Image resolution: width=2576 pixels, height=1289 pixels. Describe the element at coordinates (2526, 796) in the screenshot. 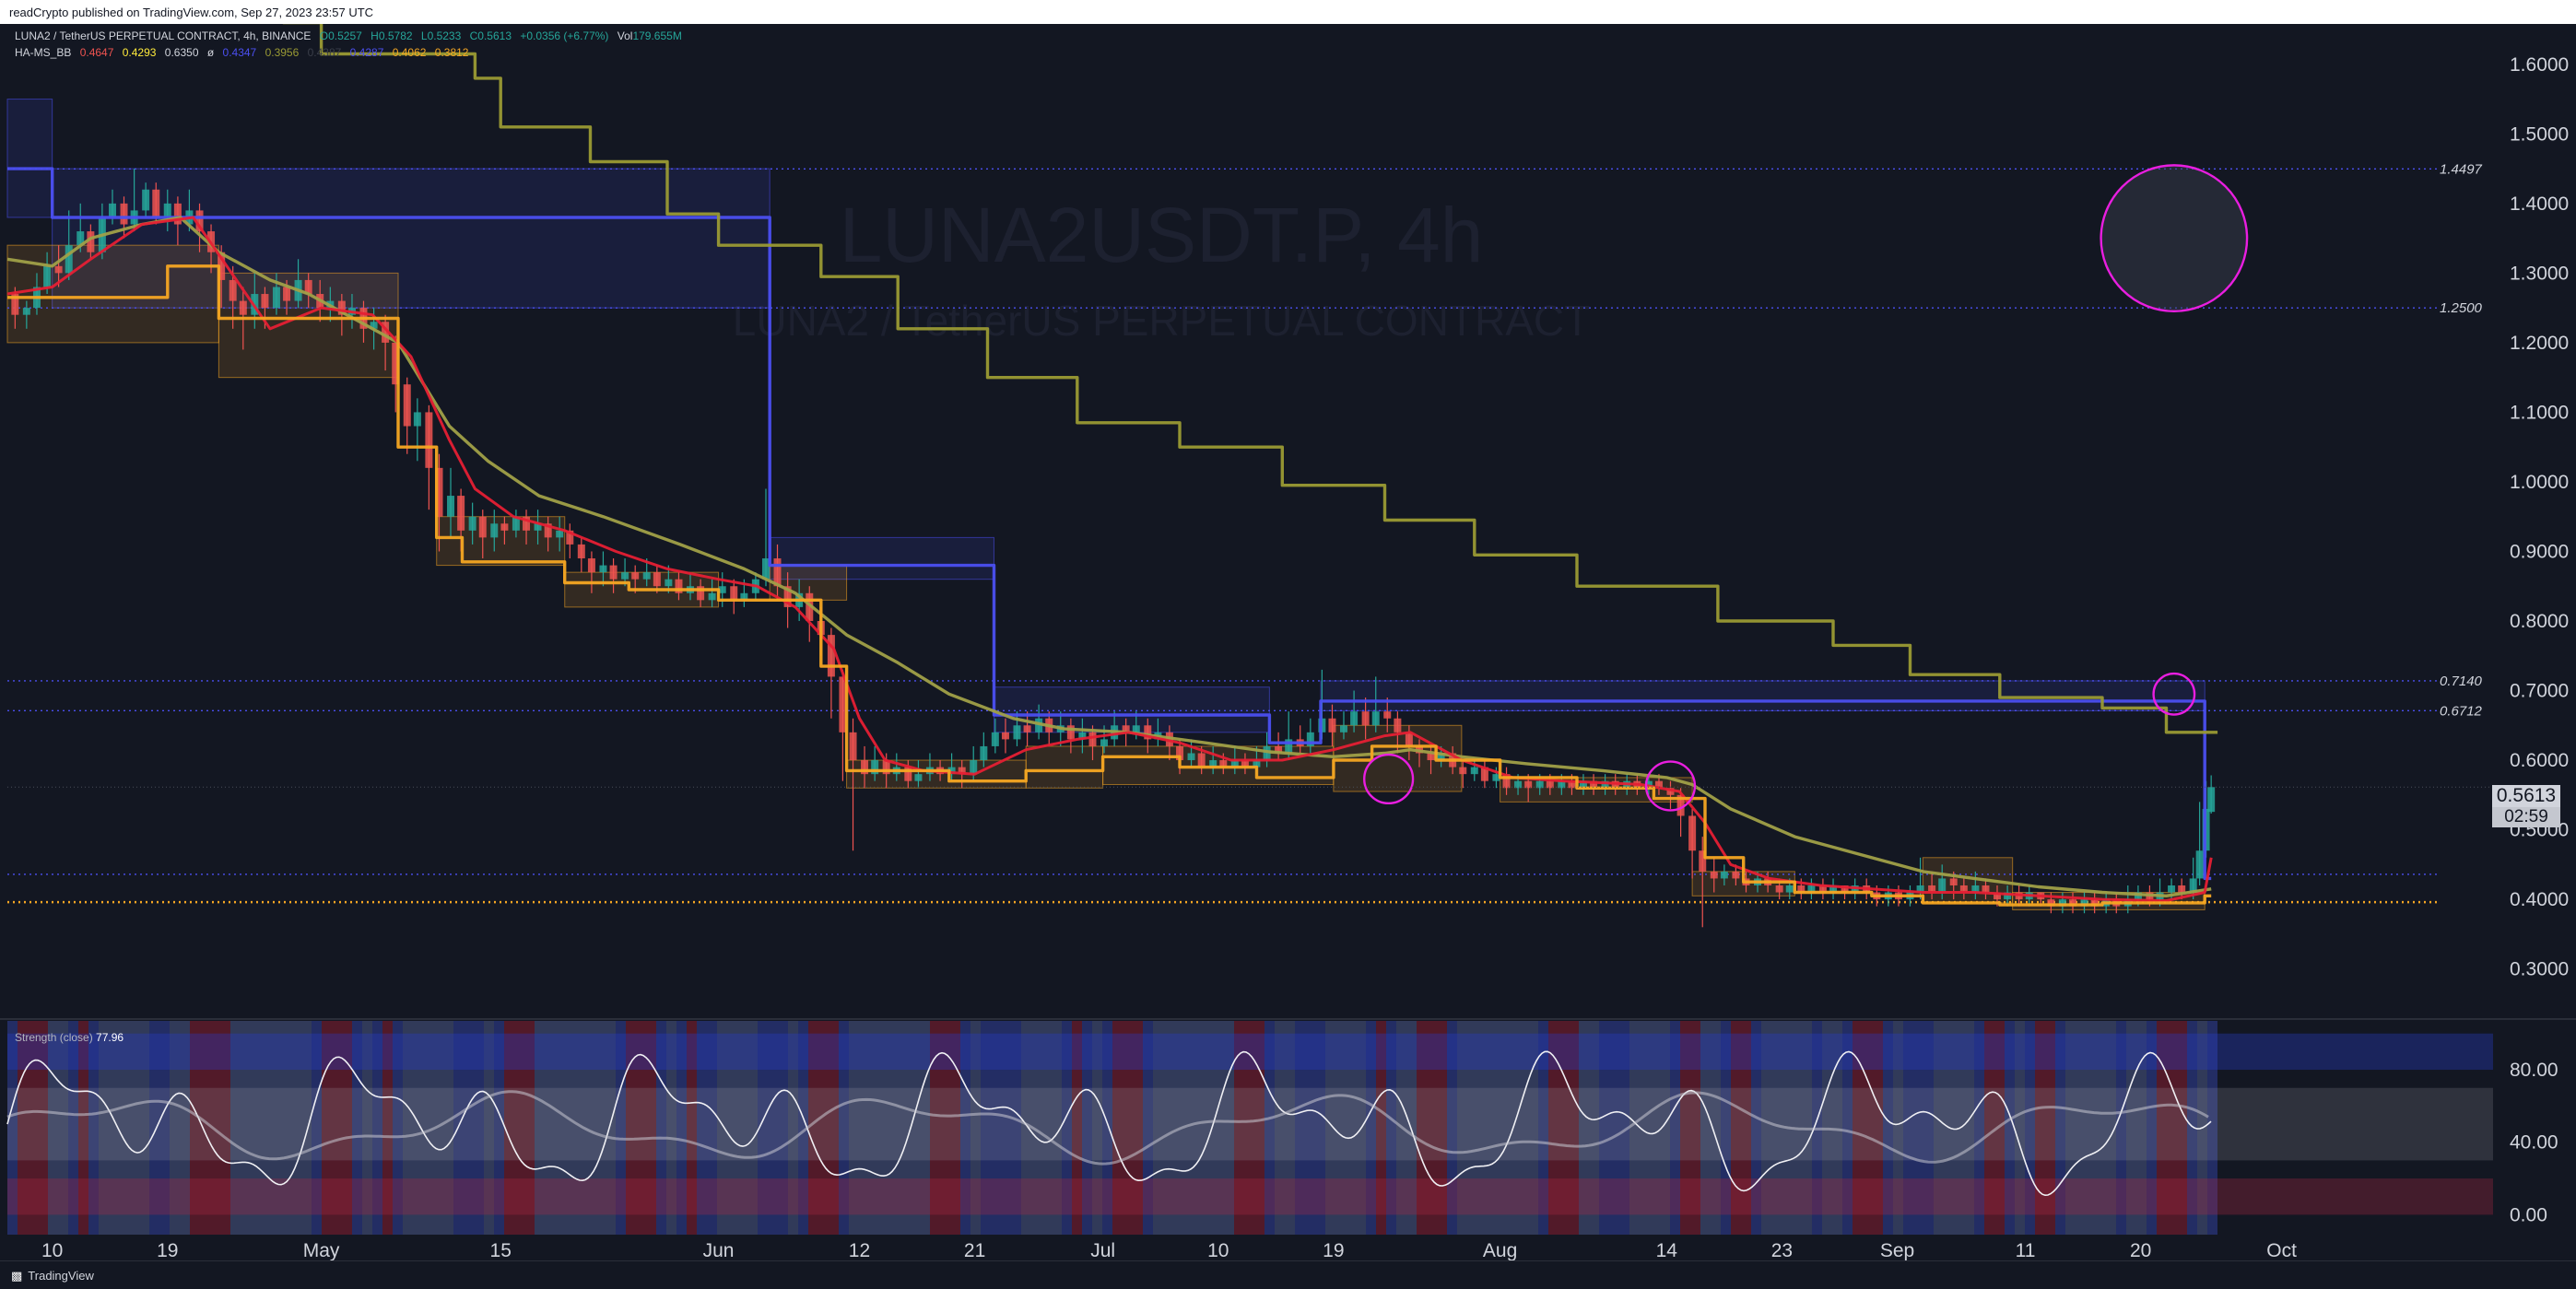

I see `last-price-label: 0.5613` at that location.